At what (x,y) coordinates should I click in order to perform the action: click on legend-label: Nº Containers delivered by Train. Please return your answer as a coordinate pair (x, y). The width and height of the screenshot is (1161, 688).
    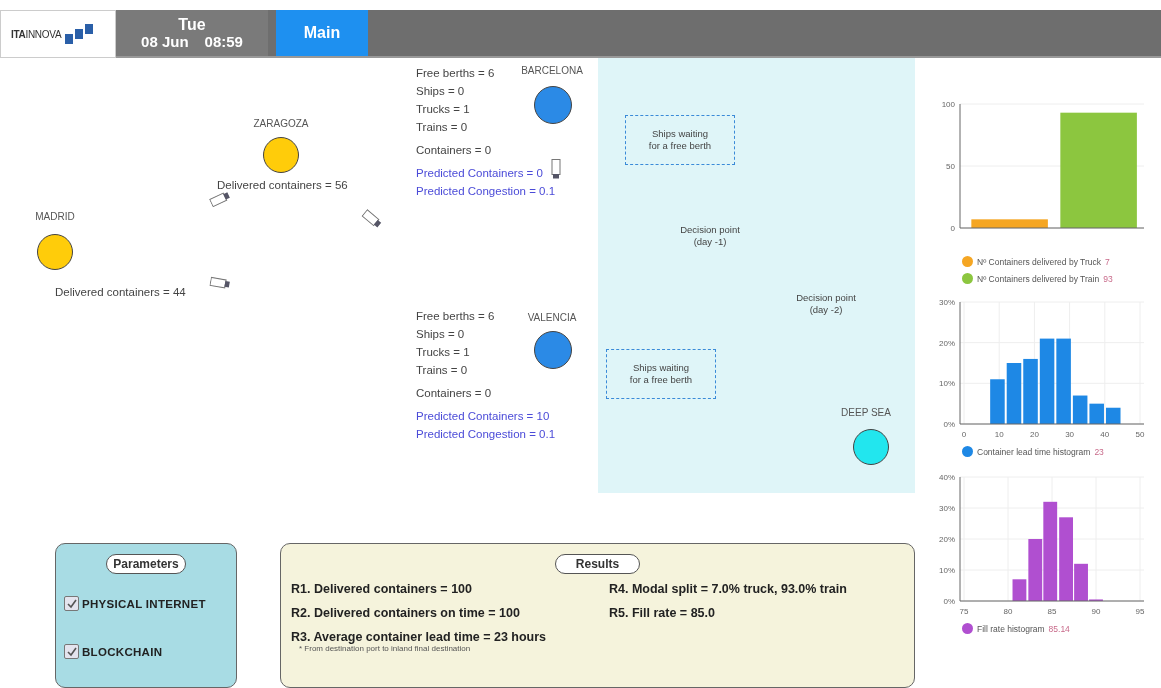
    Looking at the image, I should click on (1038, 278).